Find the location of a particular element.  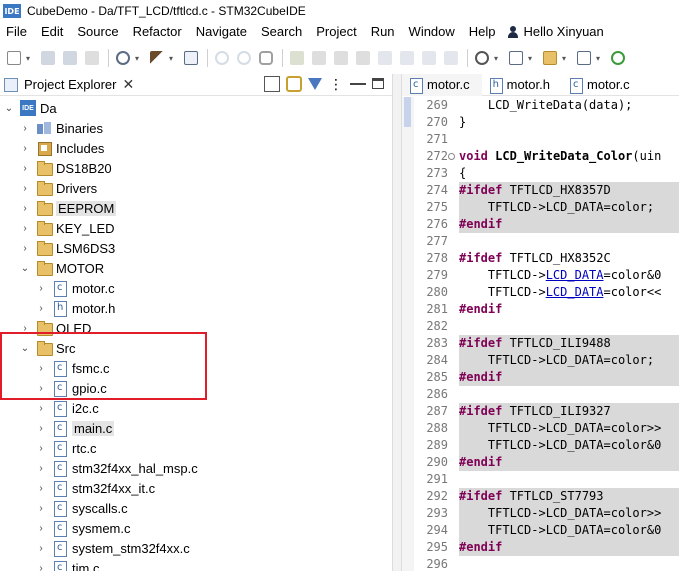

refresh-icon is located at coordinates (618, 58).